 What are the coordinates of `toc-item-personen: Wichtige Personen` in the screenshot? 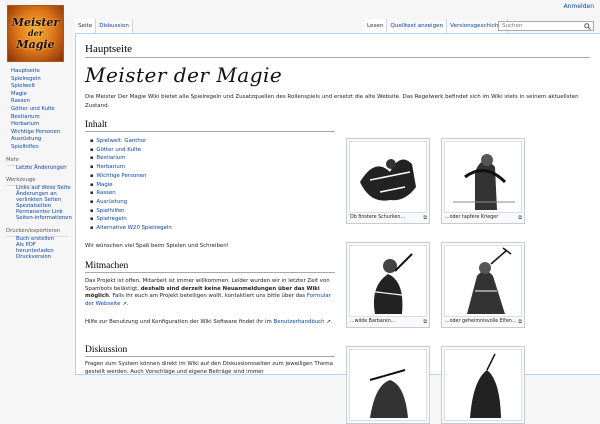 It's located at (131, 176).